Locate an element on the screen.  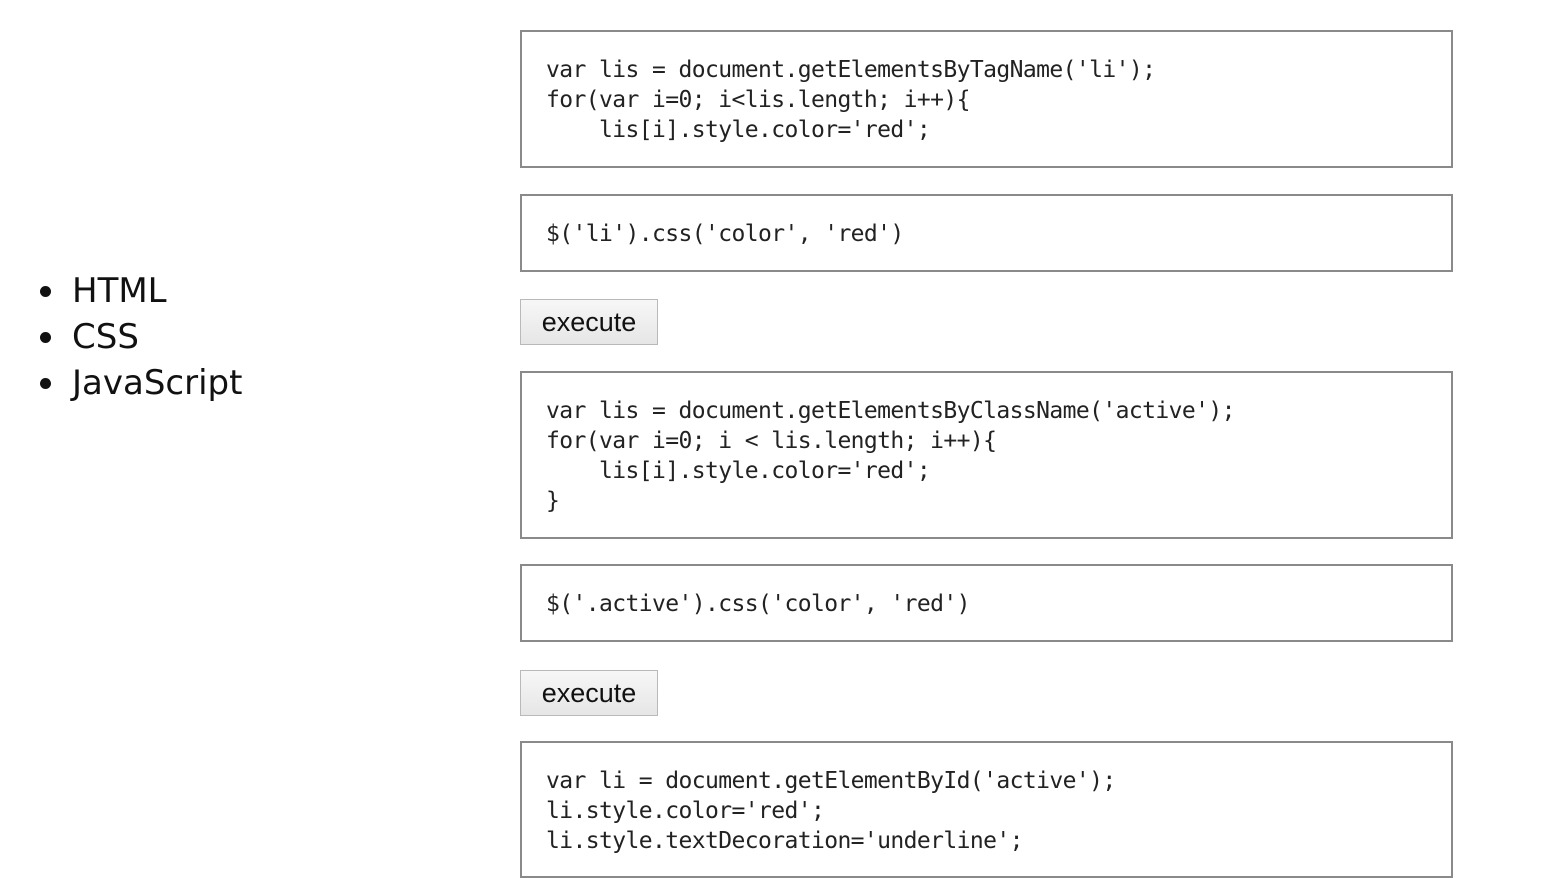
list-item-css: CSS is located at coordinates (141, 337).